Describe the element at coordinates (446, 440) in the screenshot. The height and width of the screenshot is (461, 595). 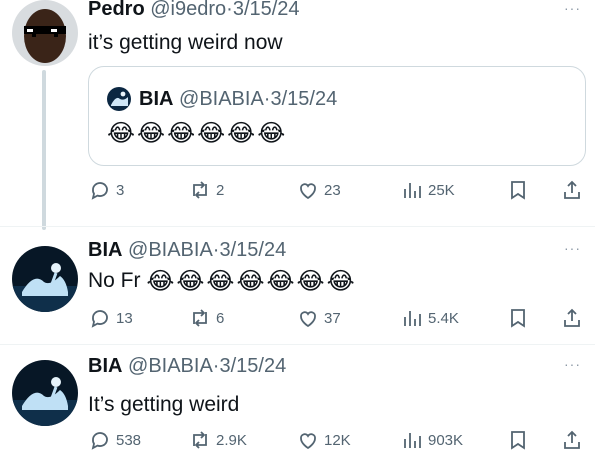
I see `views-count: 903K` at that location.